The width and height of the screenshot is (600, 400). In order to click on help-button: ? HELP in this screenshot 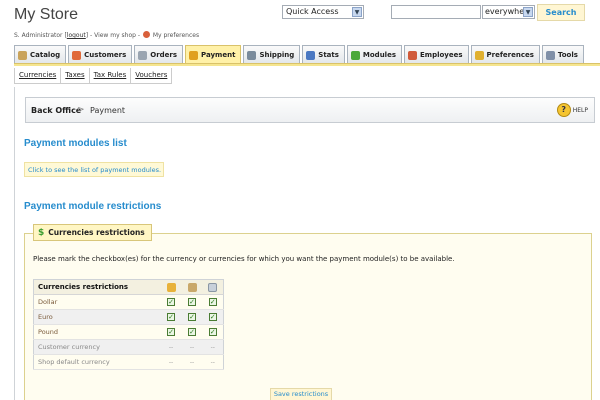, I will do `click(572, 110)`.